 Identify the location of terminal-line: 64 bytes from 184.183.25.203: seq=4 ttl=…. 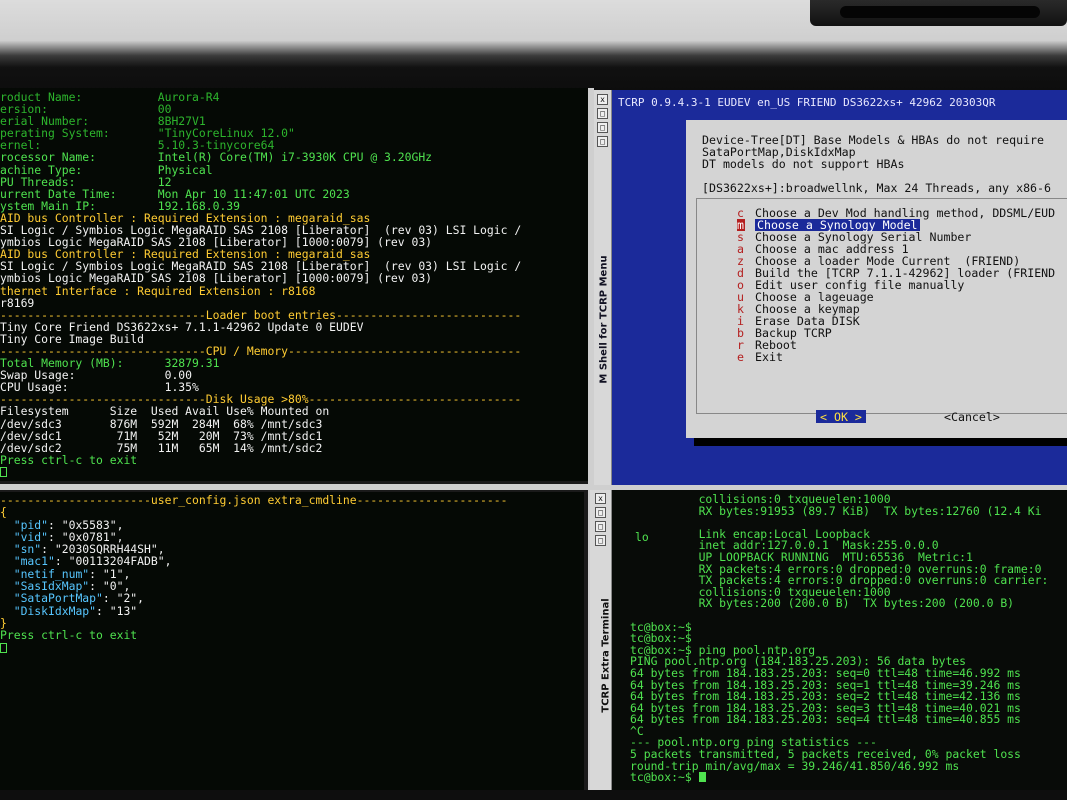
(825, 719).